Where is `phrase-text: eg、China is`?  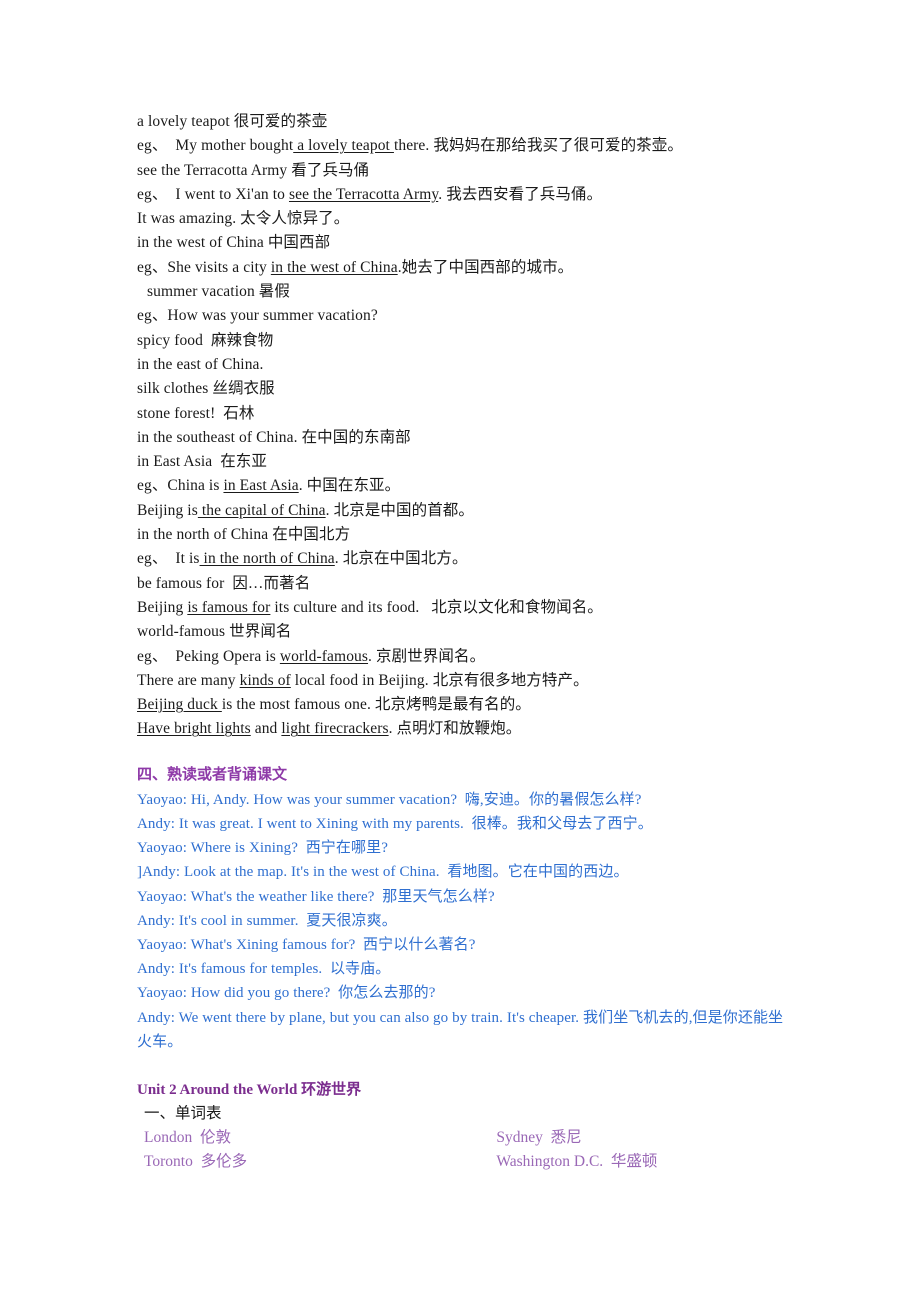
phrase-text: eg、China is is located at coordinates (180, 486).